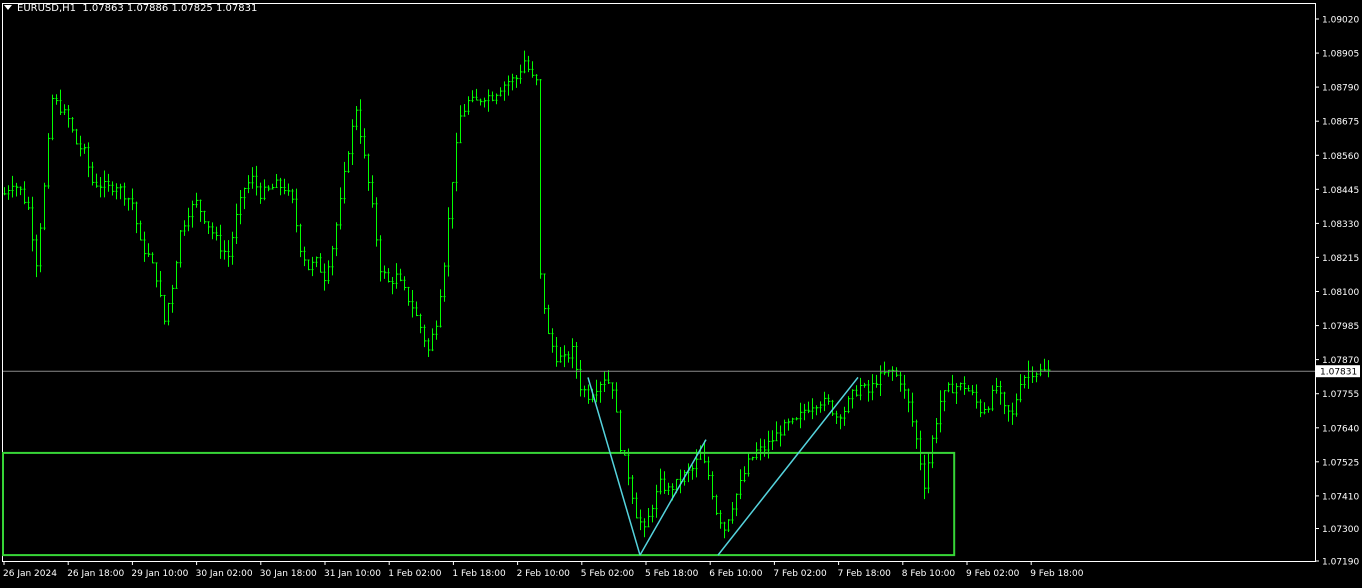 The height and width of the screenshot is (588, 1362). Describe the element at coordinates (479, 574) in the screenshot. I see `time-tick-label: 1 Feb 18:00` at that location.